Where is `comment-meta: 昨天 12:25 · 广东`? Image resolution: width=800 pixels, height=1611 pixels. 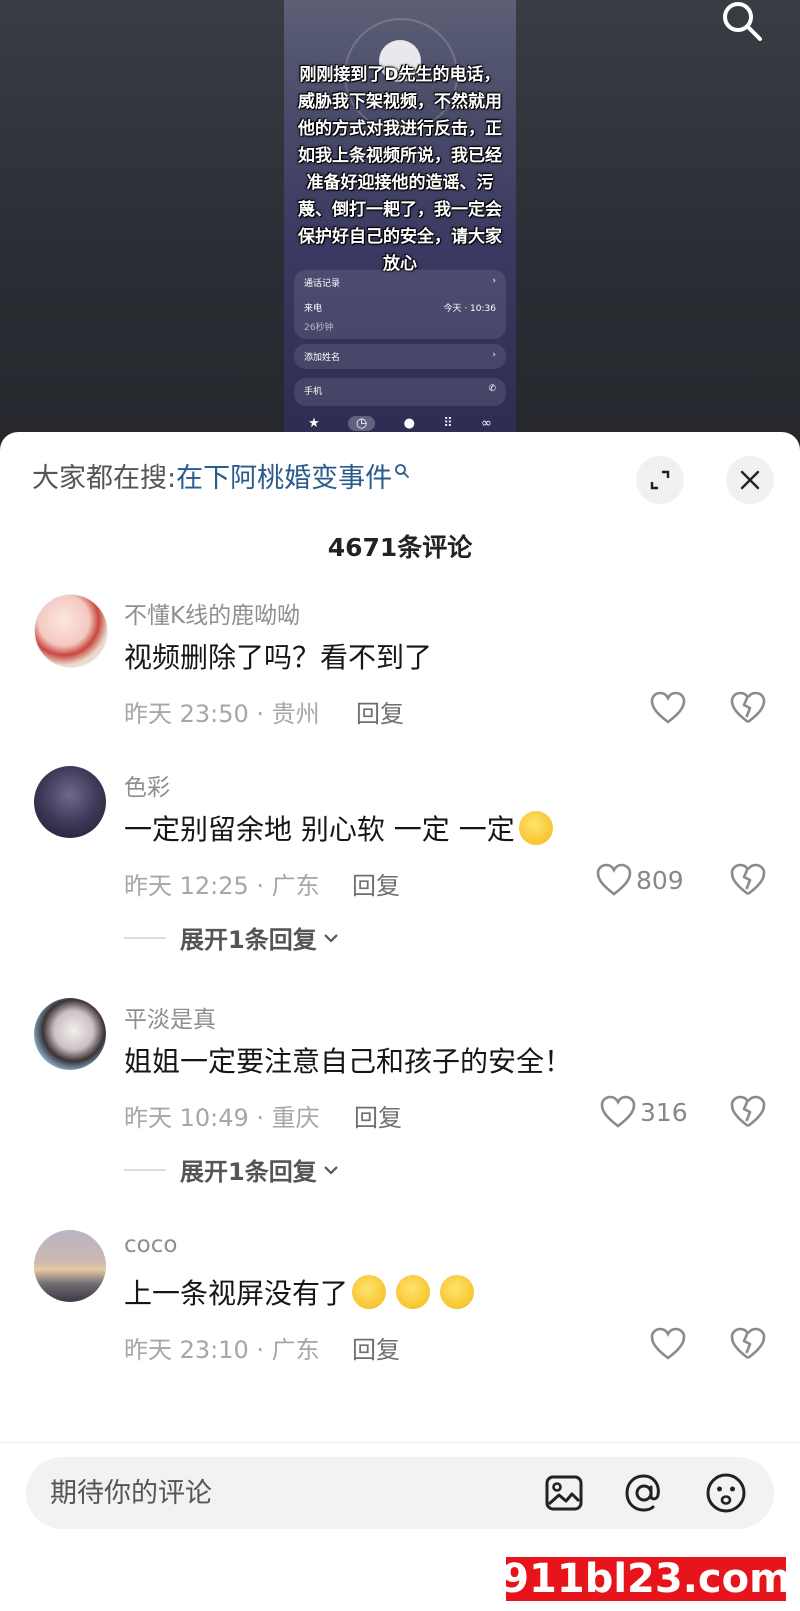
comment-meta: 昨天 12:25 · 广东 is located at coordinates (222, 886).